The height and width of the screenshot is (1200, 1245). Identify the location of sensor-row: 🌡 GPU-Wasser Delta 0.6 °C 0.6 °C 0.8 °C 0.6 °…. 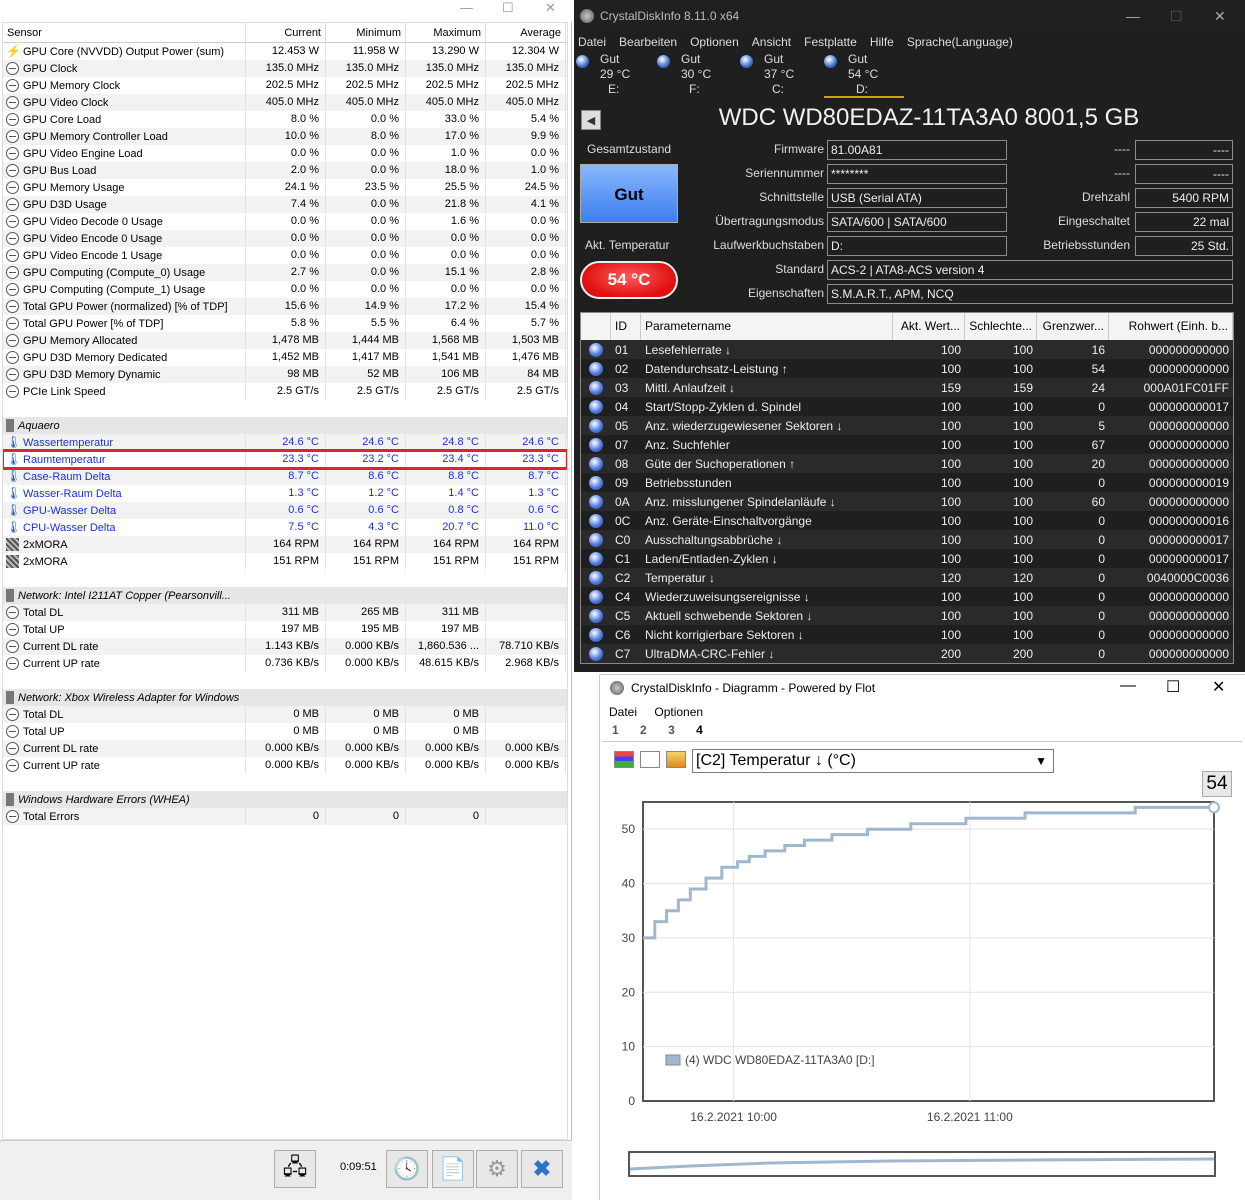
(285, 510).